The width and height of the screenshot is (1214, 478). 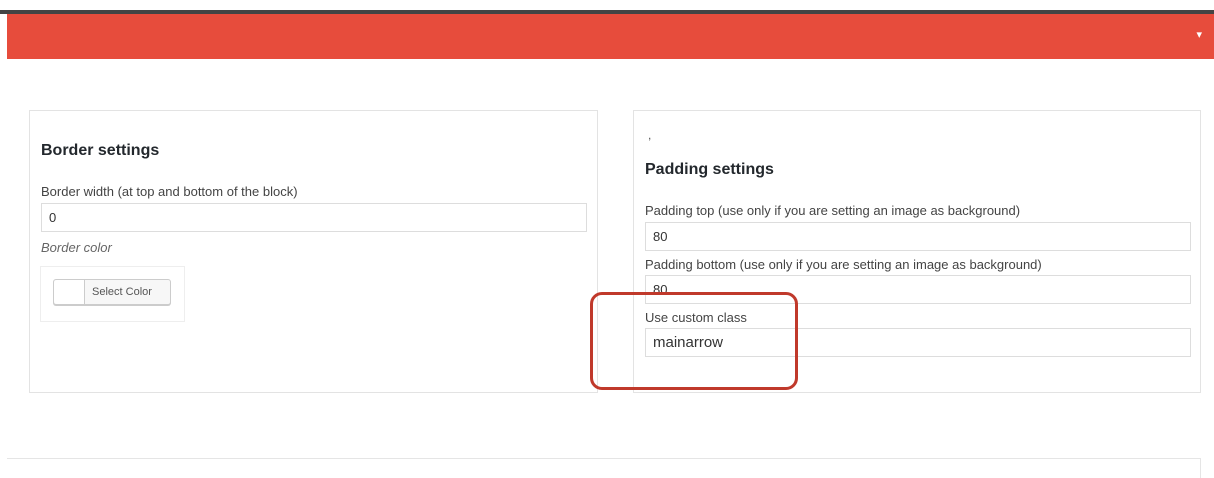 What do you see at coordinates (69, 292) in the screenshot?
I see `color-swatch` at bounding box center [69, 292].